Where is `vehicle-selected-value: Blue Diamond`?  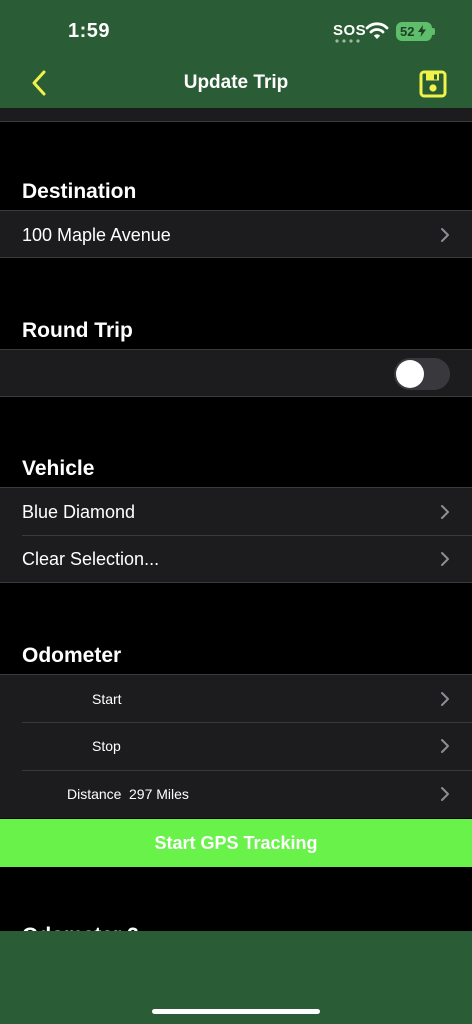
vehicle-selected-value: Blue Diamond is located at coordinates (79, 512).